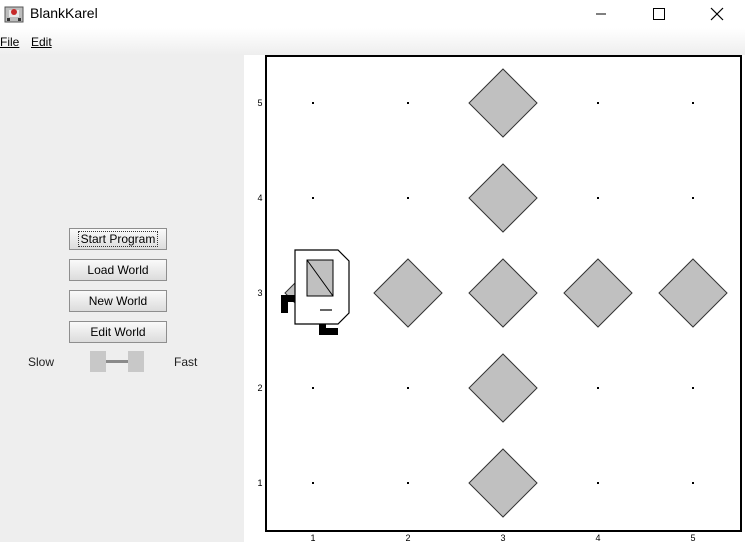 Image resolution: width=745 pixels, height=542 pixels. I want to click on maximize-icon, so click(659, 14).